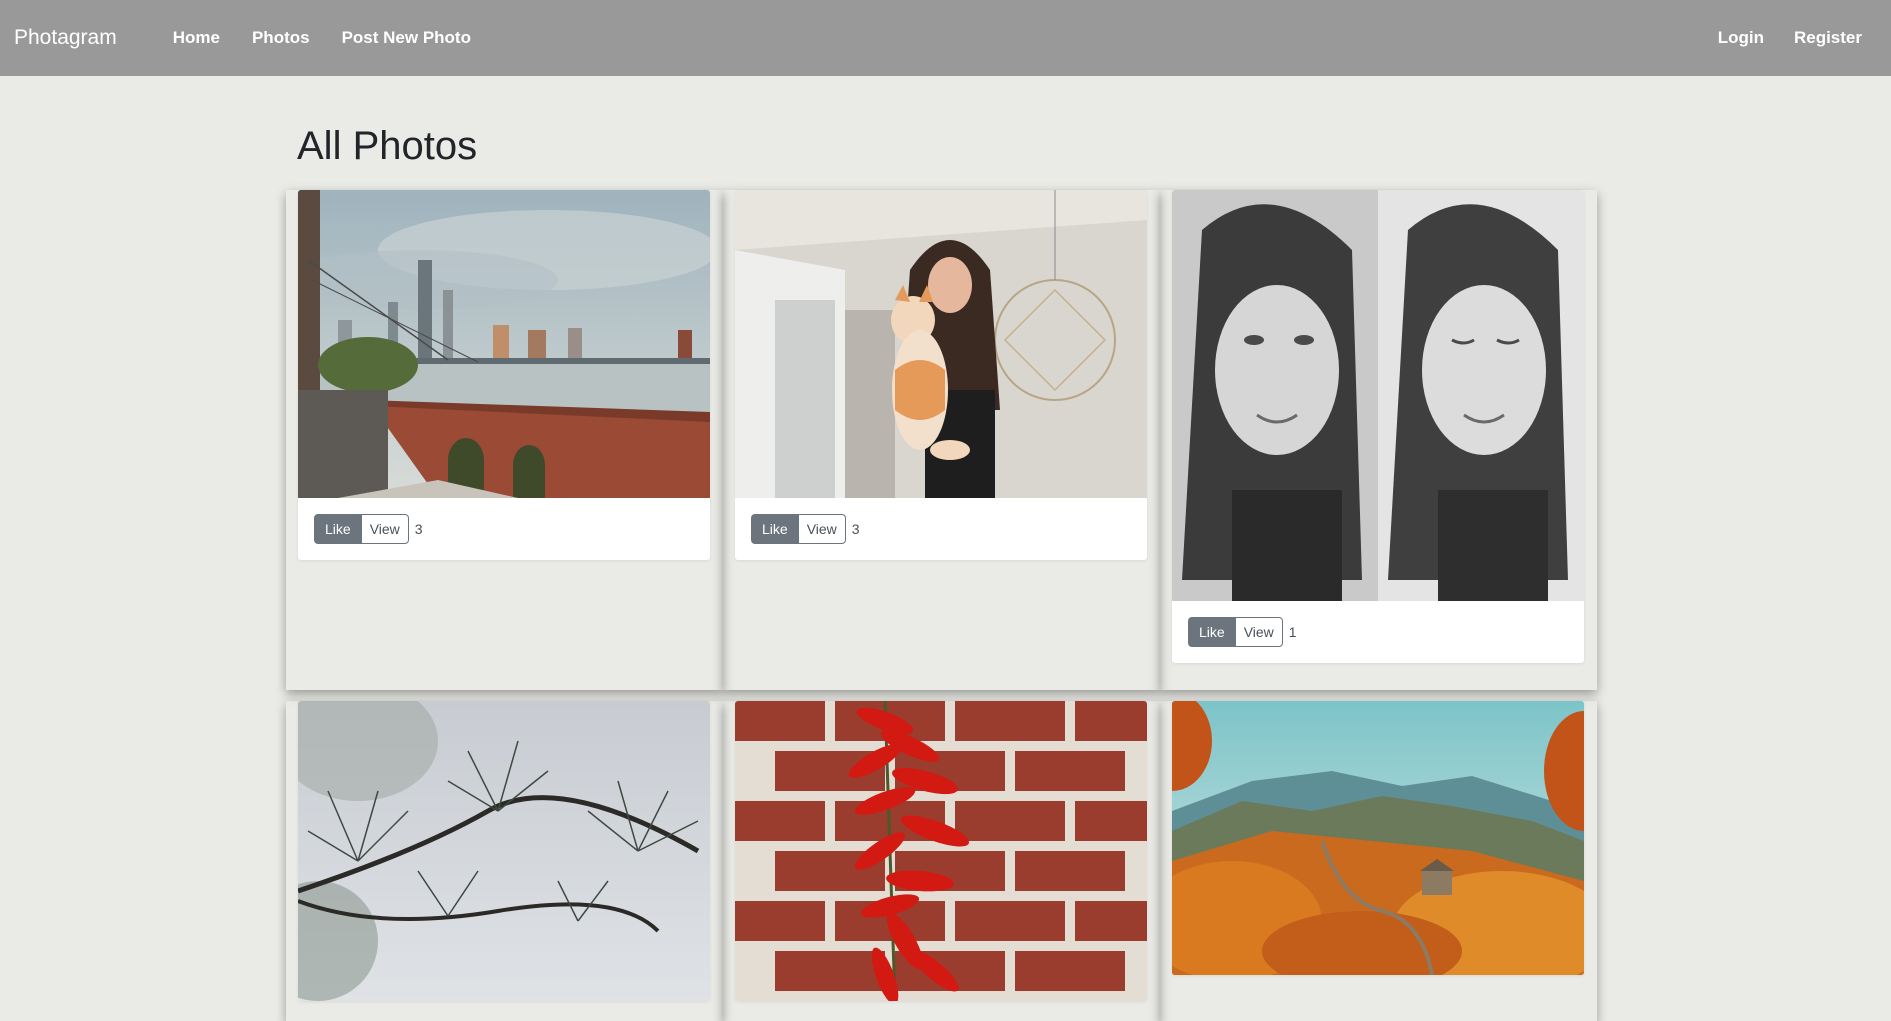 The image size is (1891, 1021). I want to click on nav-links: Home Photos Post New Photo, so click(322, 38).